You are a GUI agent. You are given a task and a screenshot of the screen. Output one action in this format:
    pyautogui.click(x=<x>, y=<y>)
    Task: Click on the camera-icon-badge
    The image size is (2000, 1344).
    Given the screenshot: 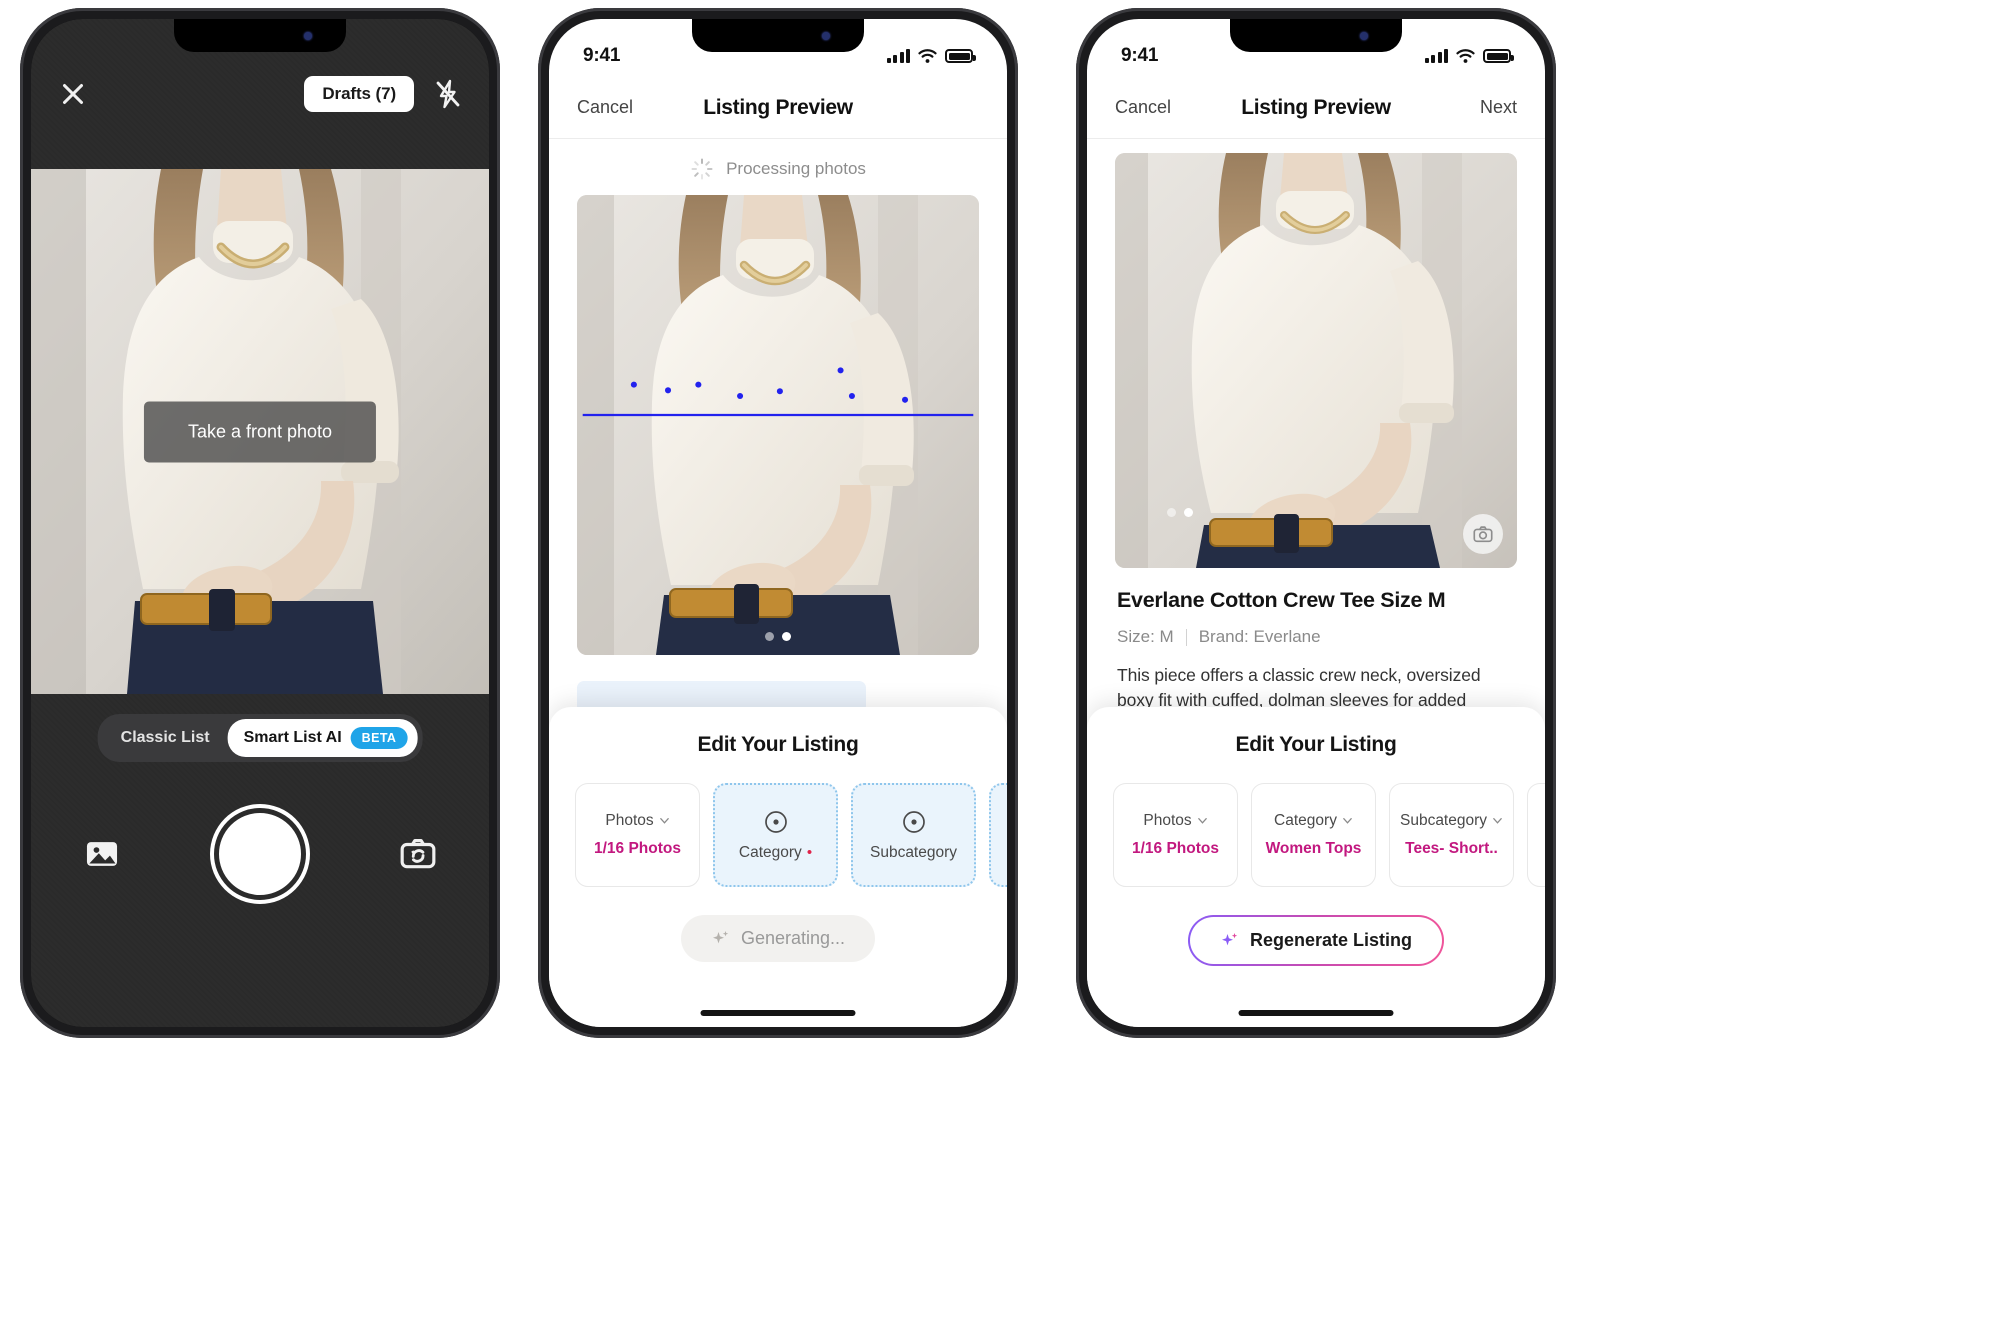 What is the action you would take?
    pyautogui.click(x=1483, y=534)
    